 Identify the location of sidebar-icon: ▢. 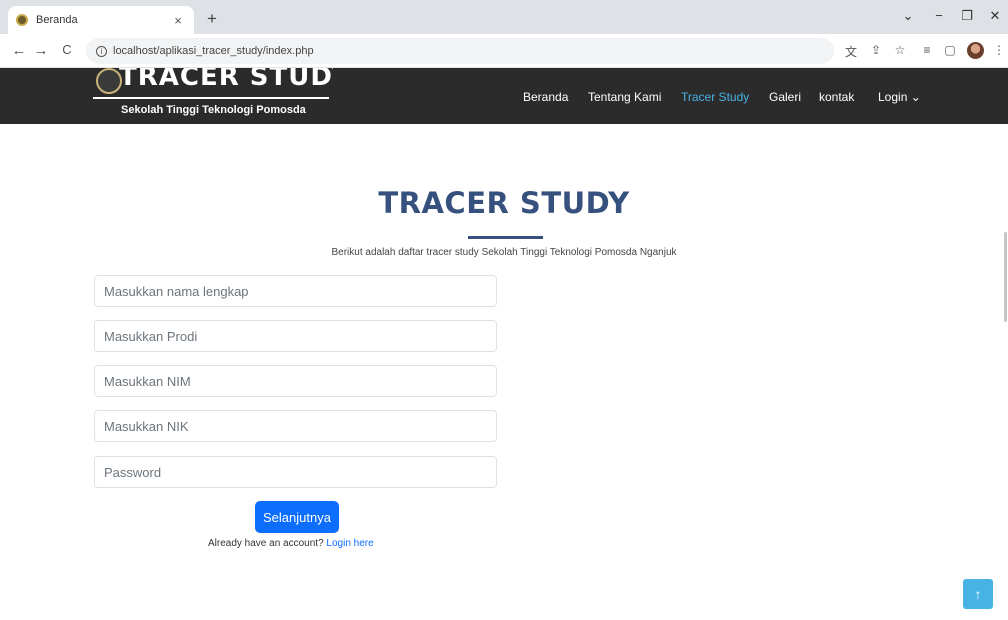
(950, 50).